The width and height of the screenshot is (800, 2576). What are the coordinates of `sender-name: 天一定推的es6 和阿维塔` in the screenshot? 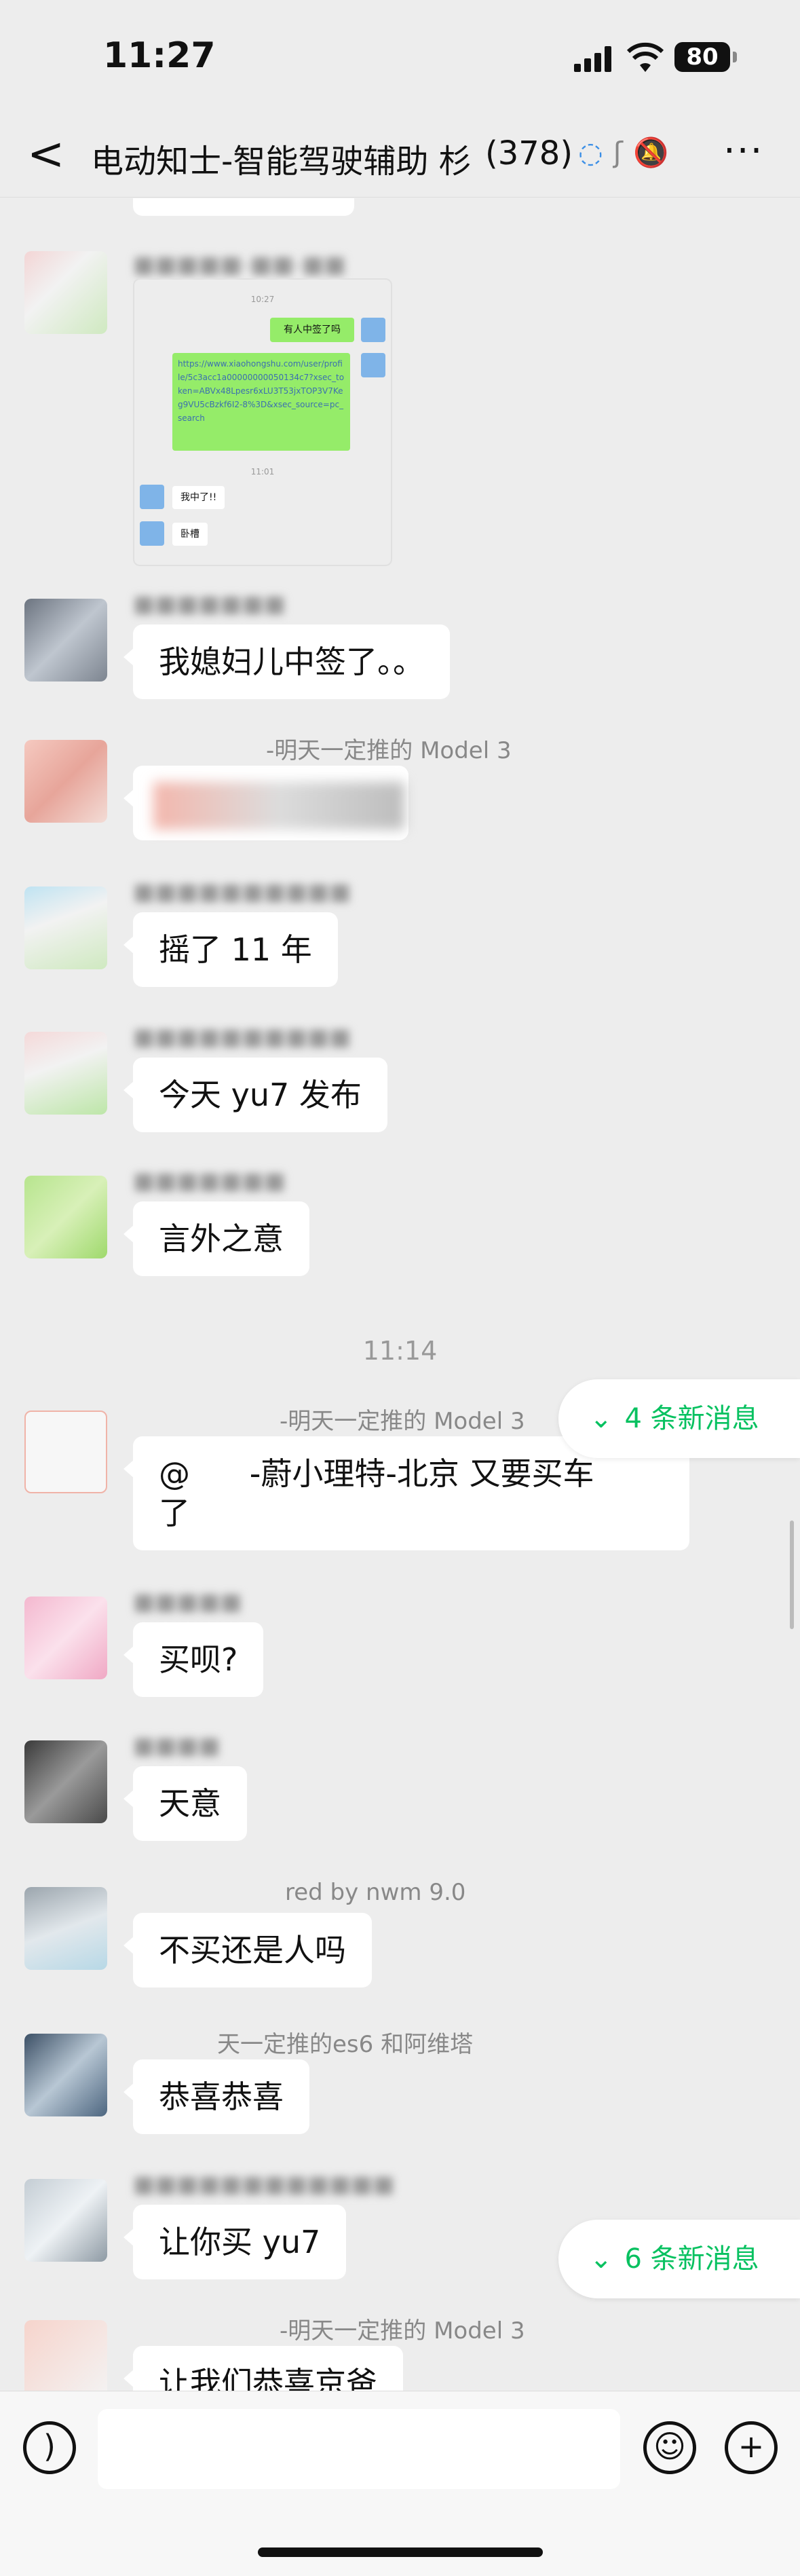 It's located at (345, 2045).